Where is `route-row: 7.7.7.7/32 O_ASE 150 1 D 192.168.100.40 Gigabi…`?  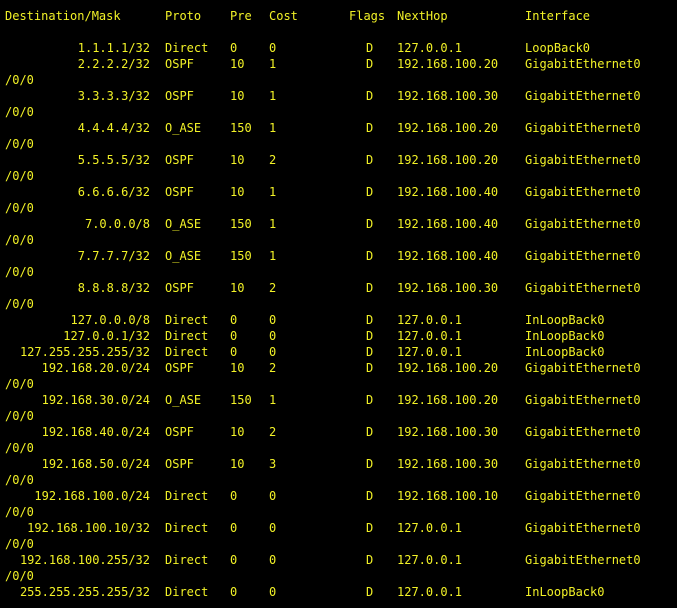
route-row: 7.7.7.7/32 O_ASE 150 1 D 192.168.100.40 Gigabi… is located at coordinates (338, 256).